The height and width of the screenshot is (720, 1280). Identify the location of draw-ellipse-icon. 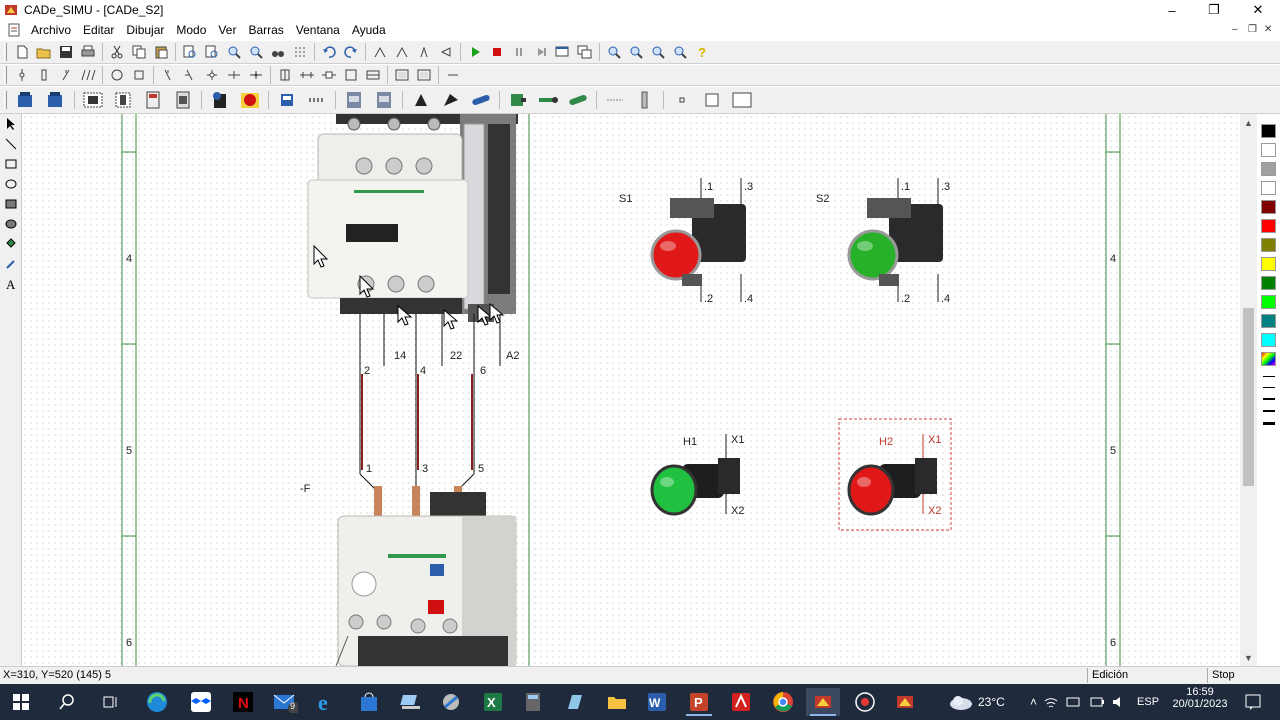
(11, 184).